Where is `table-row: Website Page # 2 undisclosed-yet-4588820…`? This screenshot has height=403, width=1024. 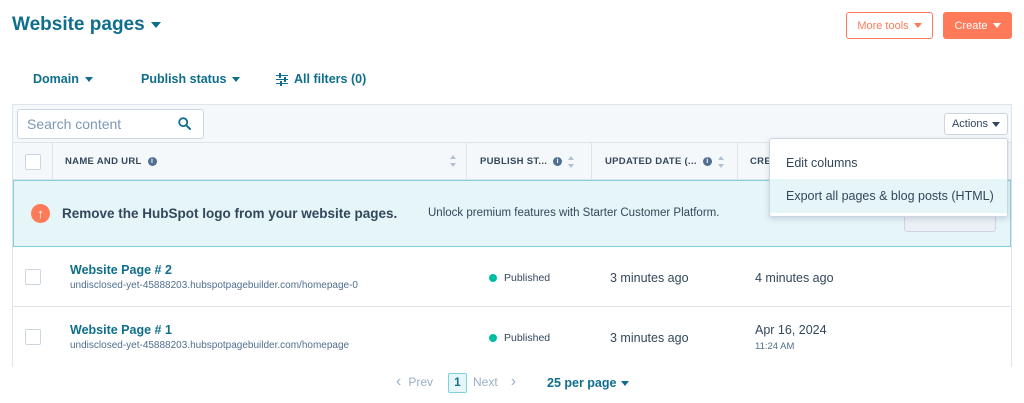
table-row: Website Page # 2 undisclosed-yet-4588820… is located at coordinates (512, 277).